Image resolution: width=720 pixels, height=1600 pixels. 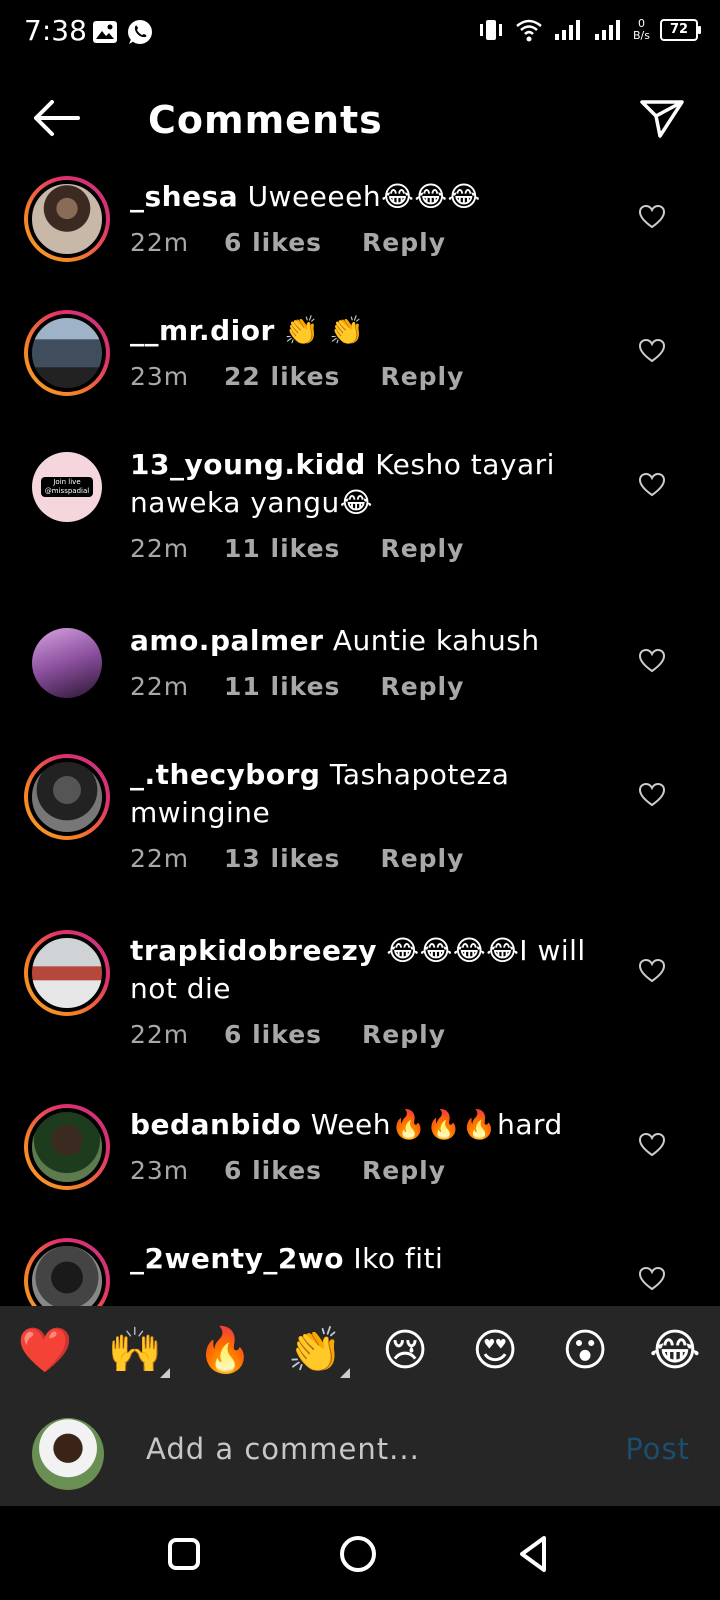 I want to click on emoji-heart-eyes-button: 😍, so click(x=495, y=1350).